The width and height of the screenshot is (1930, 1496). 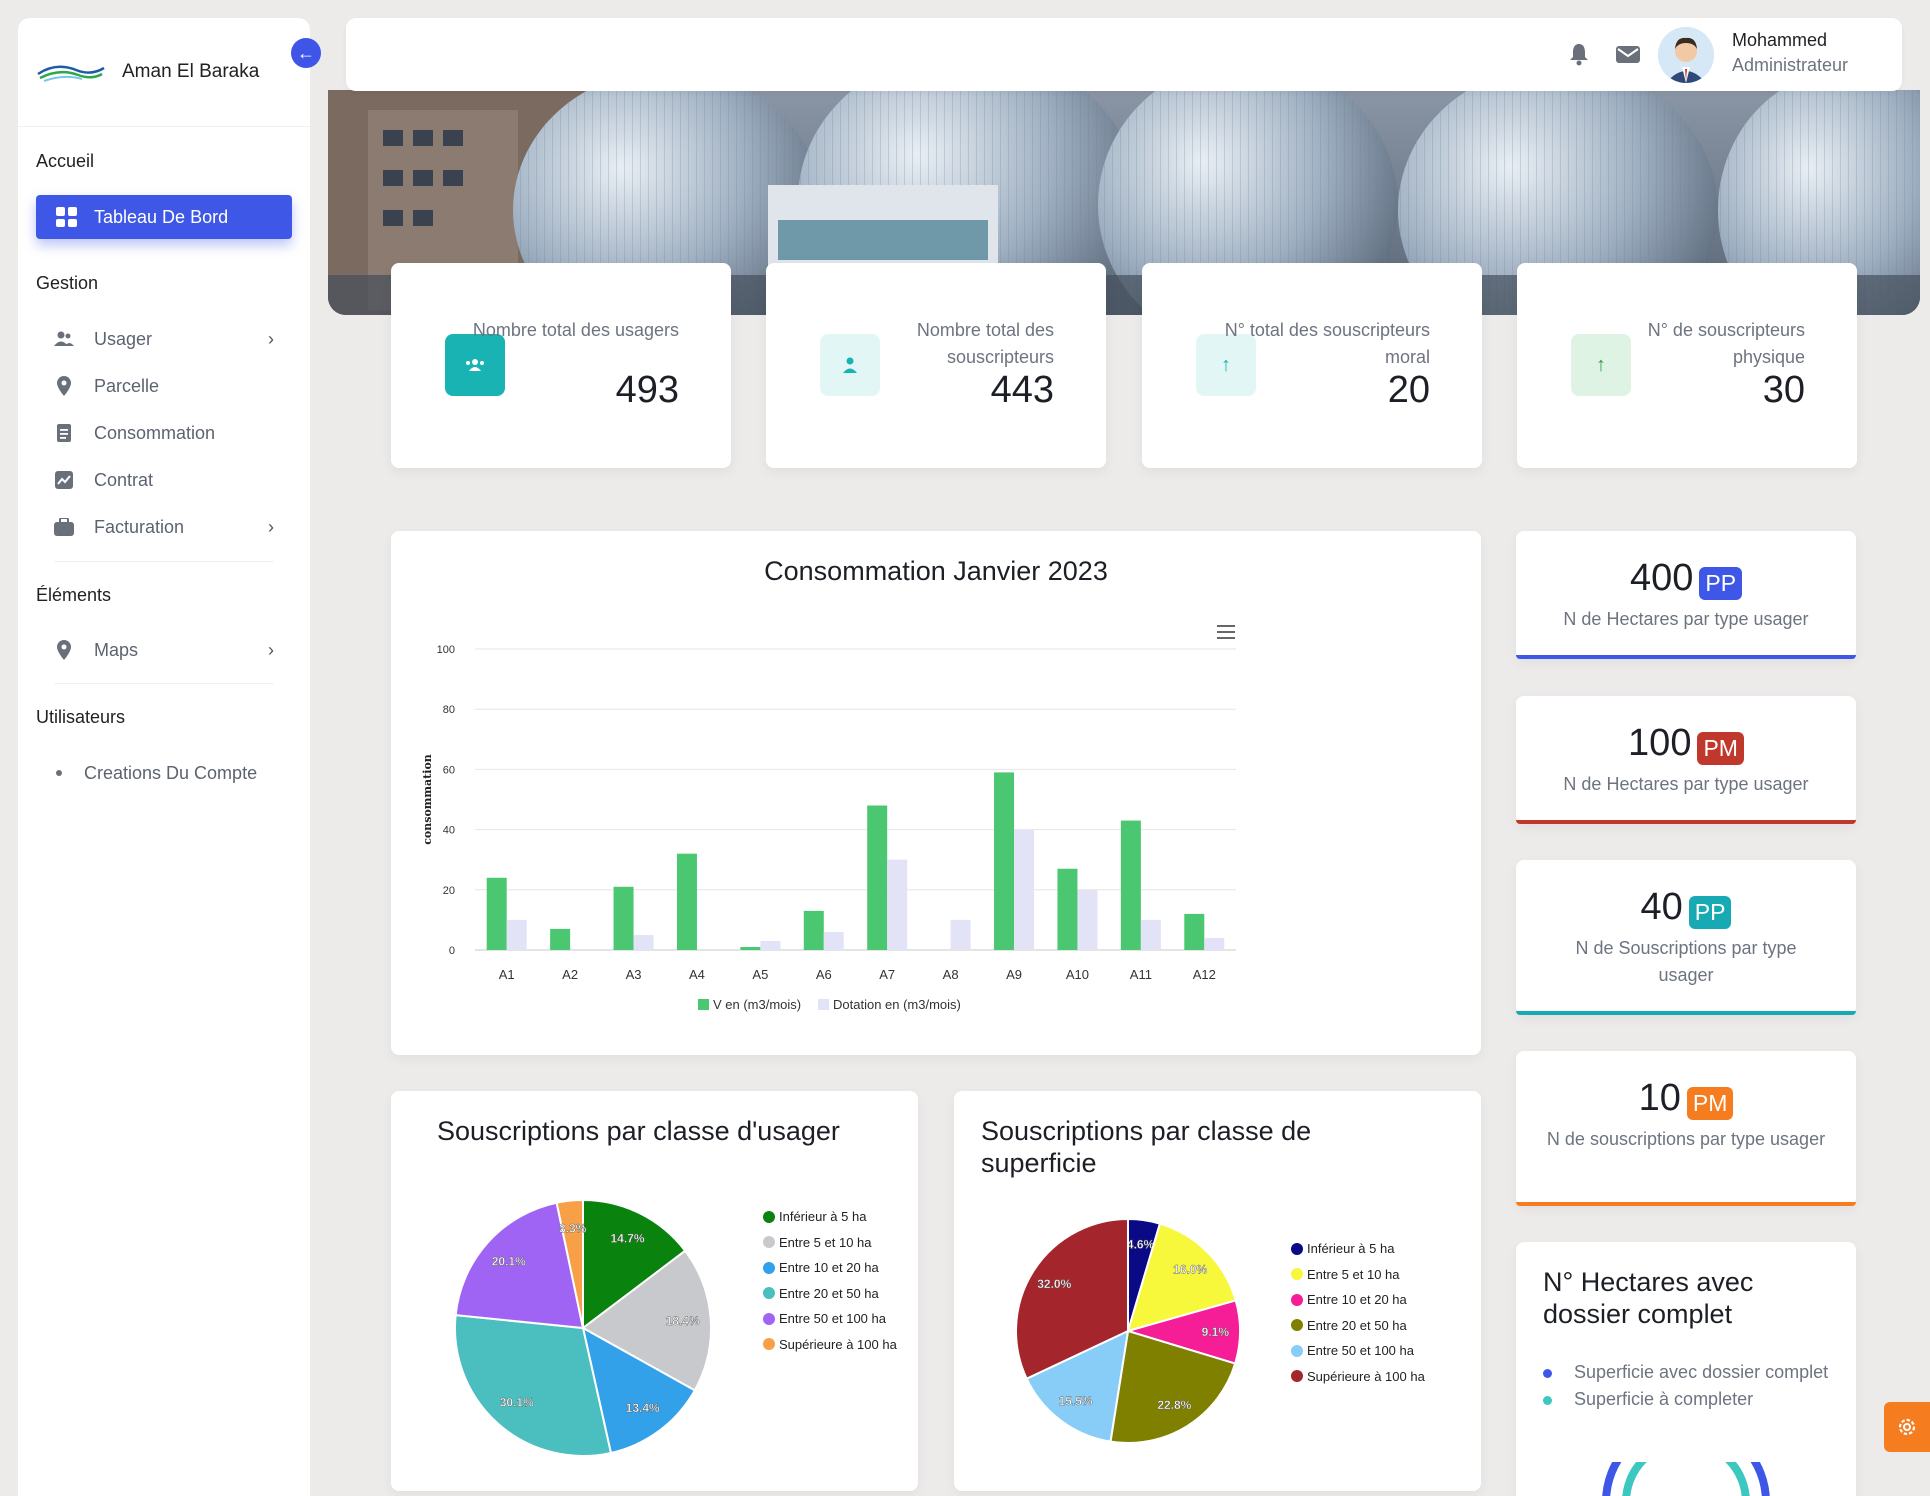 What do you see at coordinates (173, 480) in the screenshot?
I see `sidebar-item-contrat: Contrat` at bounding box center [173, 480].